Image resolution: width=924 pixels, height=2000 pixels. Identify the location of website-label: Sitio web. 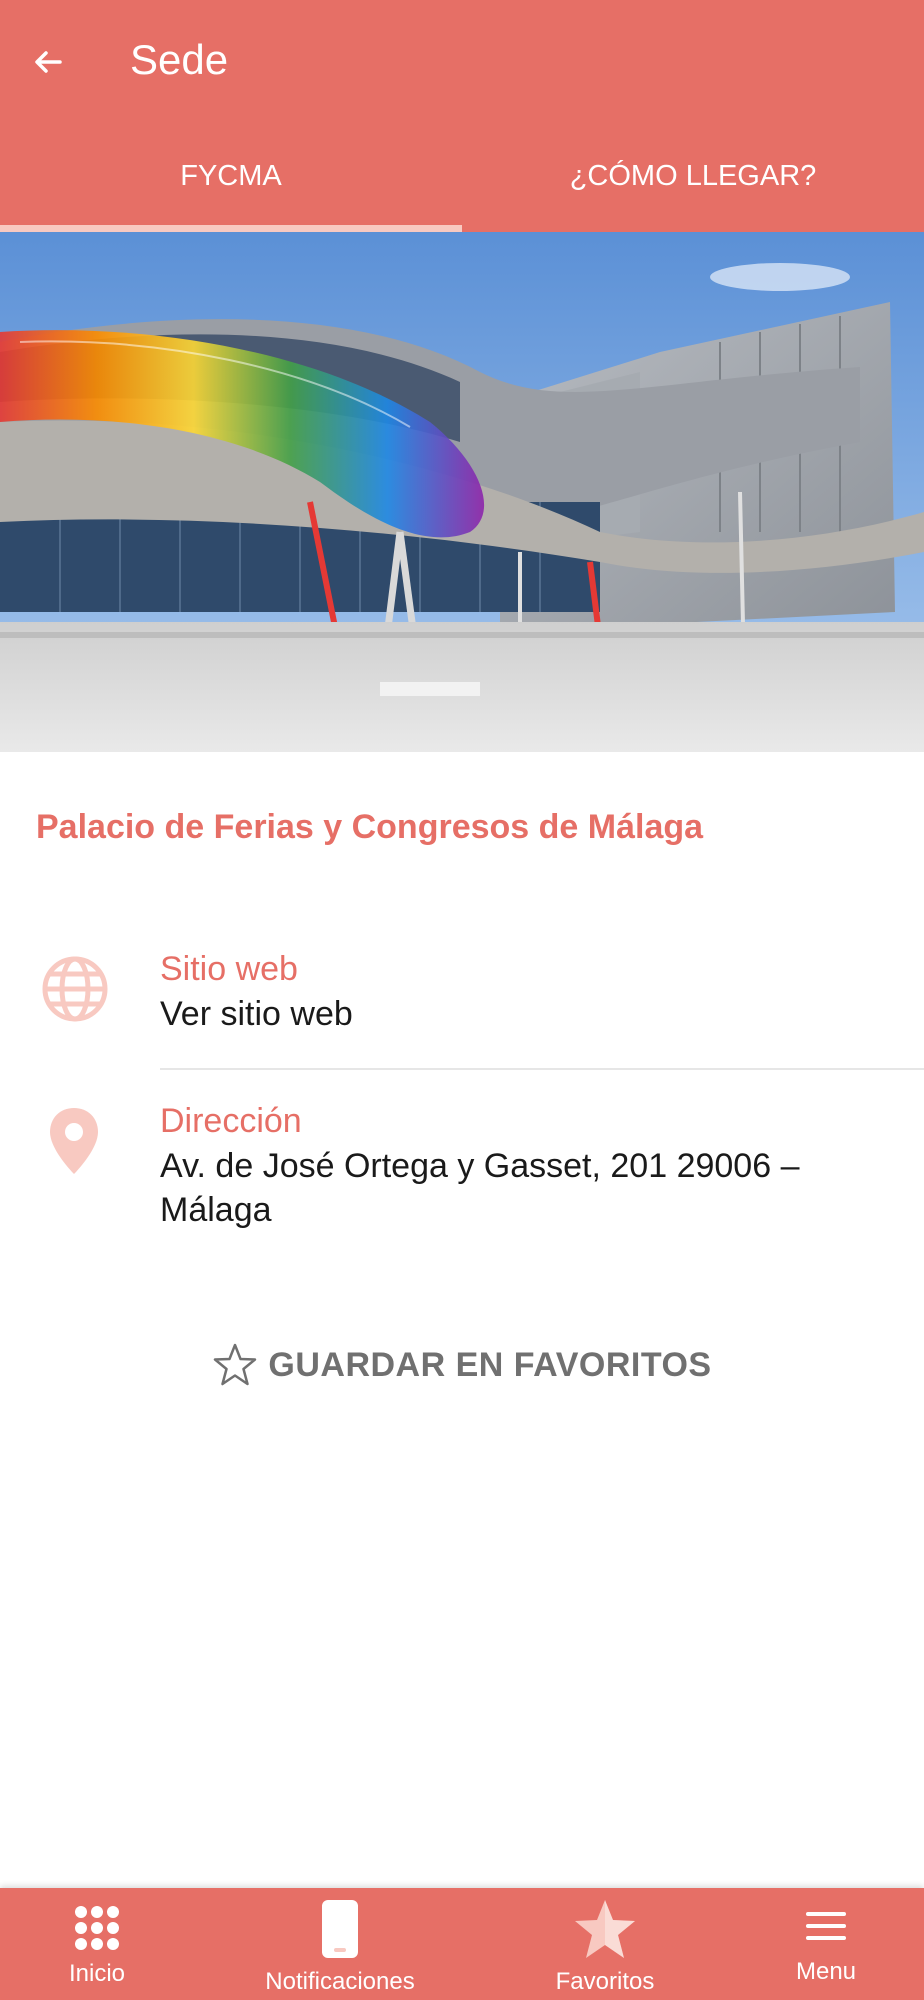
(229, 969).